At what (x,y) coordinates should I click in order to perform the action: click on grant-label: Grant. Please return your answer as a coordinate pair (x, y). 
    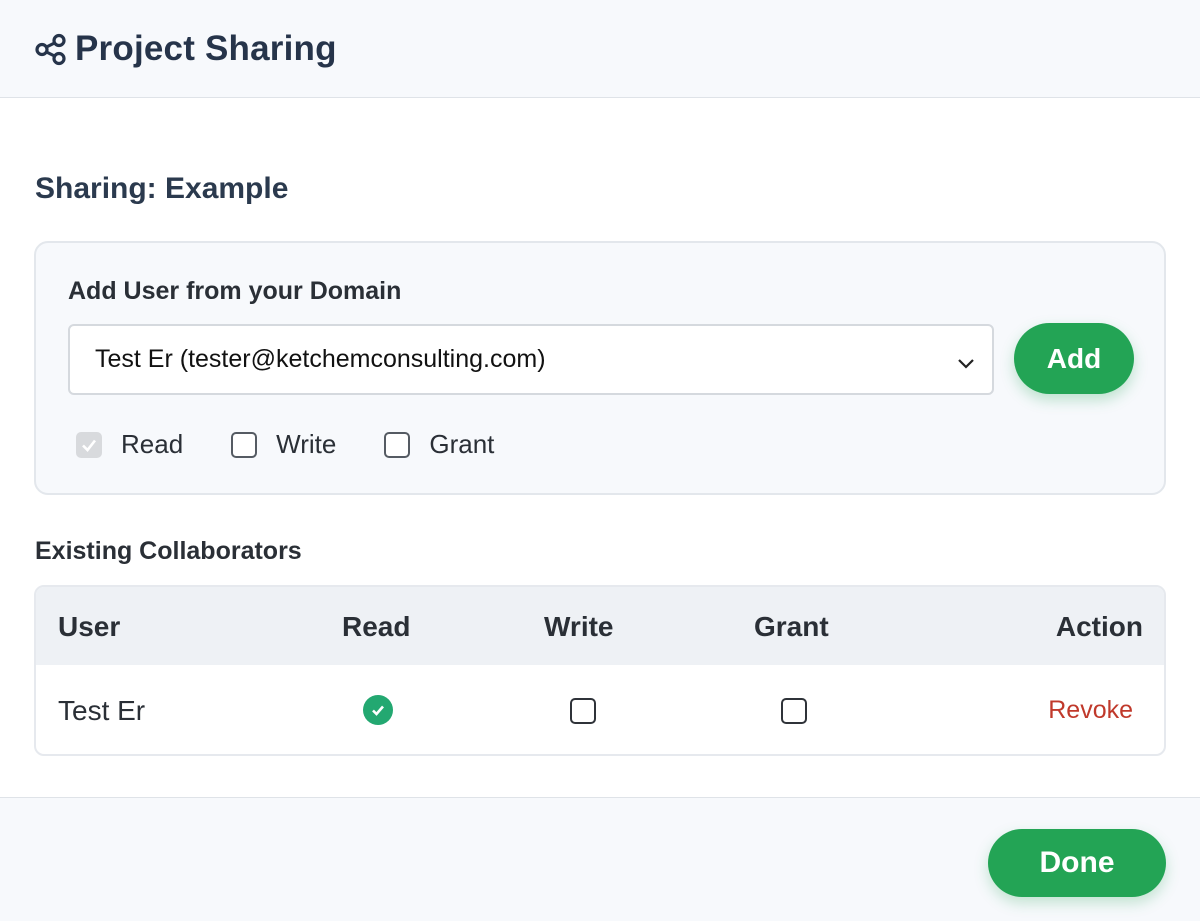
    Looking at the image, I should click on (462, 444).